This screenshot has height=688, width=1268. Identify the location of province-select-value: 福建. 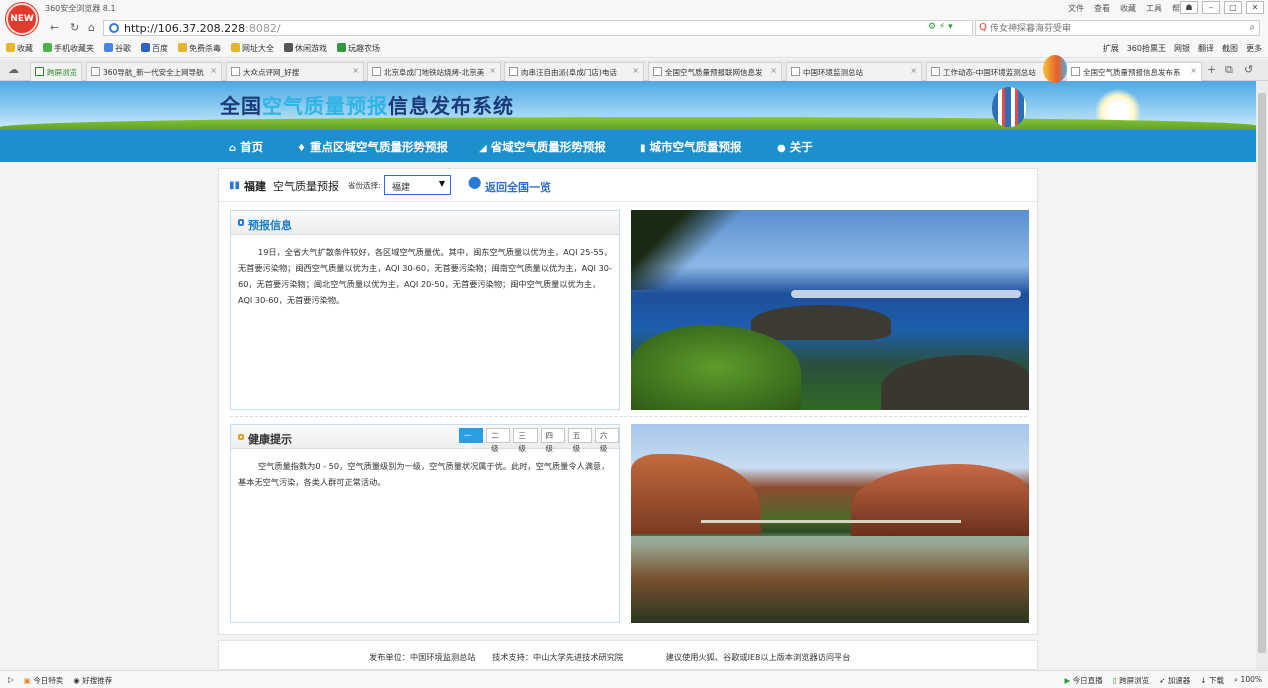
(401, 188).